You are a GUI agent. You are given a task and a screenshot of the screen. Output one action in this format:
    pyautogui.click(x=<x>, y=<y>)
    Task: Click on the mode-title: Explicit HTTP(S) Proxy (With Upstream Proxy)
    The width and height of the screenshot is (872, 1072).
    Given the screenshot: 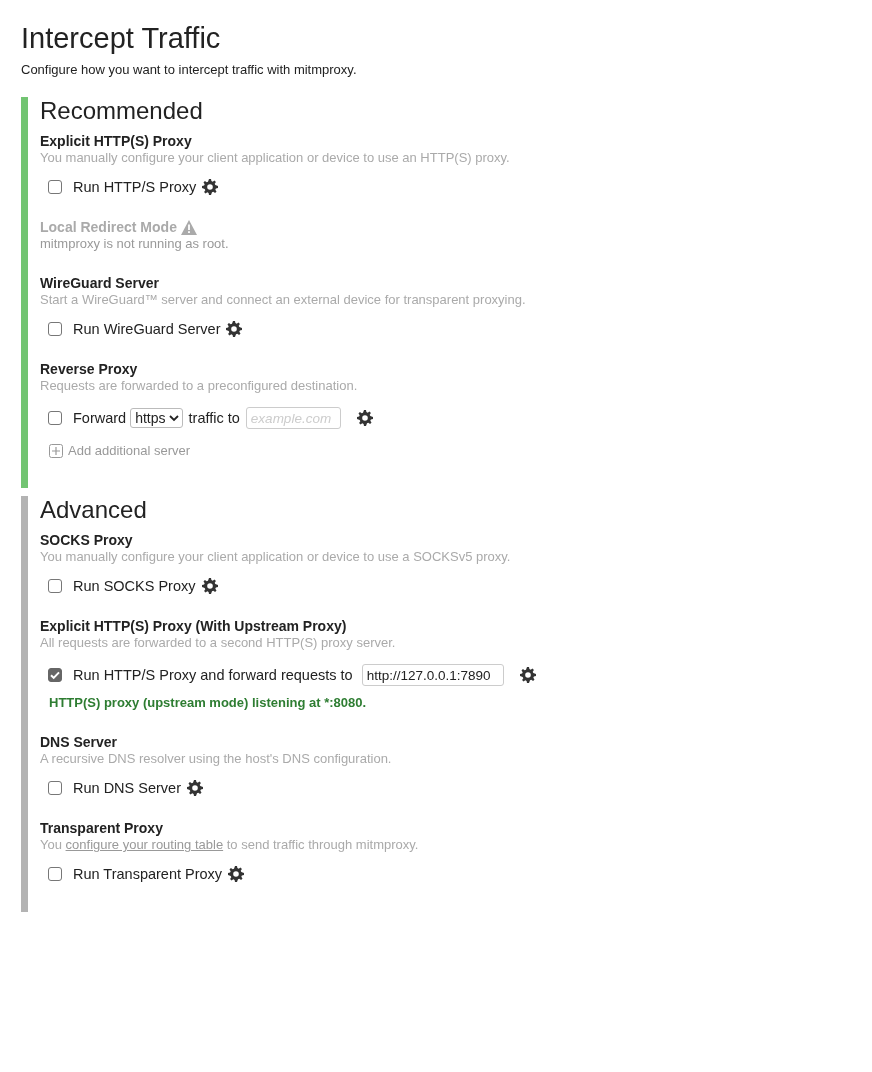 What is the action you would take?
    pyautogui.click(x=194, y=626)
    